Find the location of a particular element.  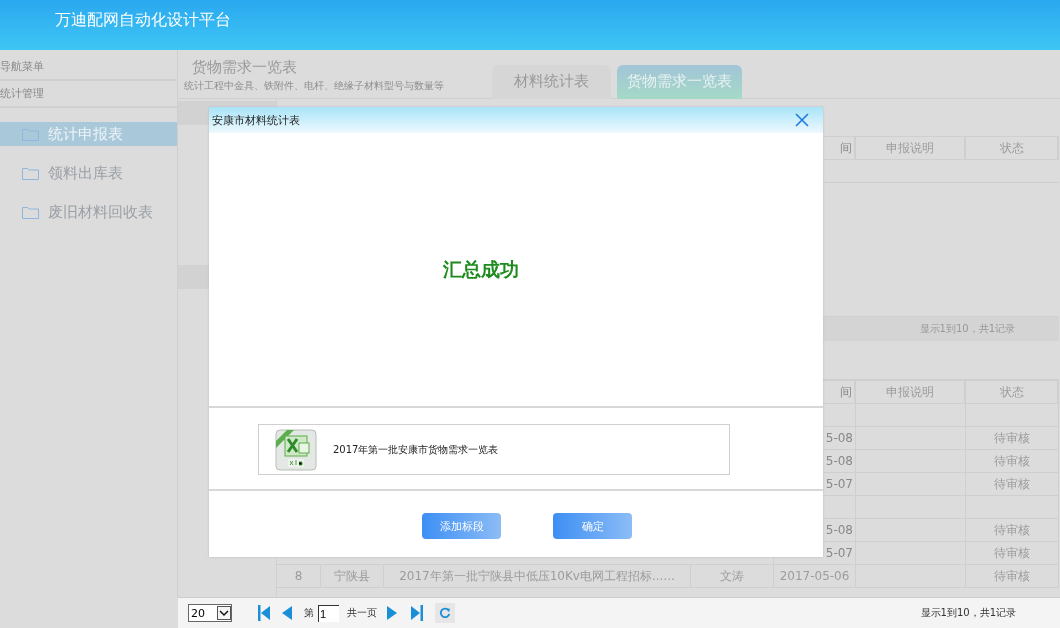

table-cell: 8 is located at coordinates (299, 576).